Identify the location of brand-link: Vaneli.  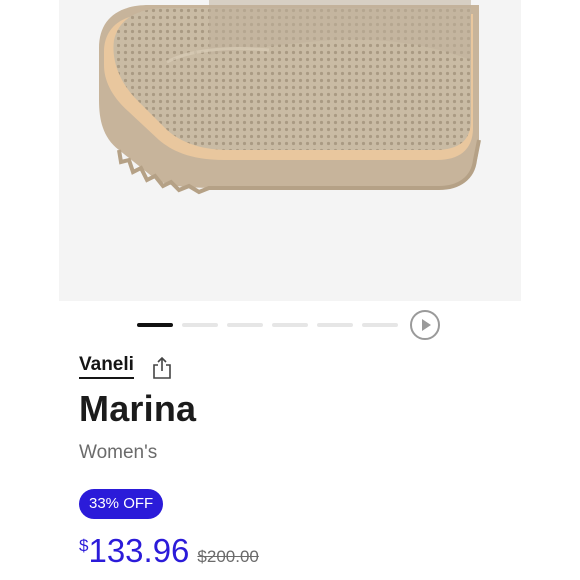
(106, 366).